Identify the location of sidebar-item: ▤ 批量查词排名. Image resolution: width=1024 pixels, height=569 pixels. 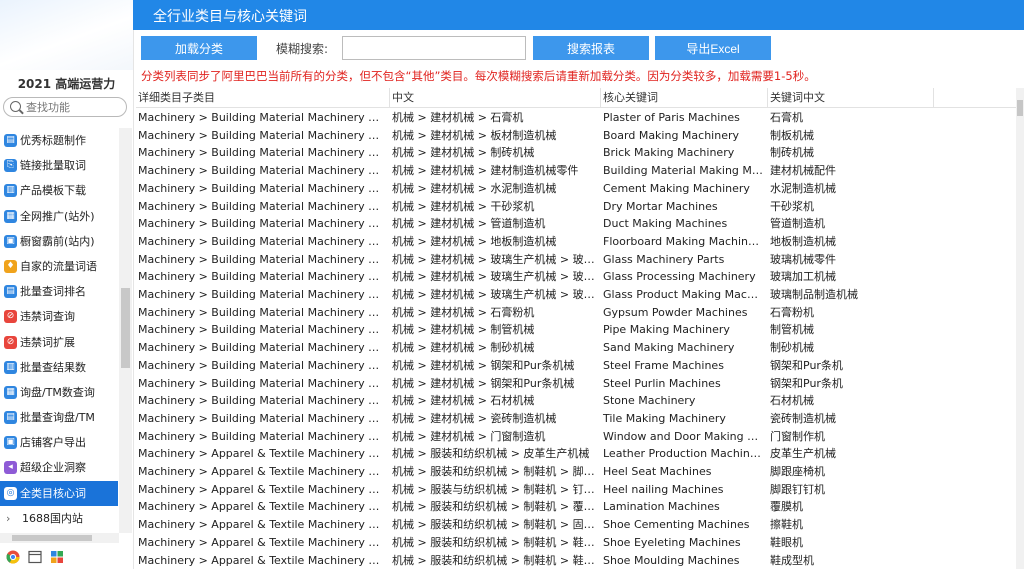
(59, 291).